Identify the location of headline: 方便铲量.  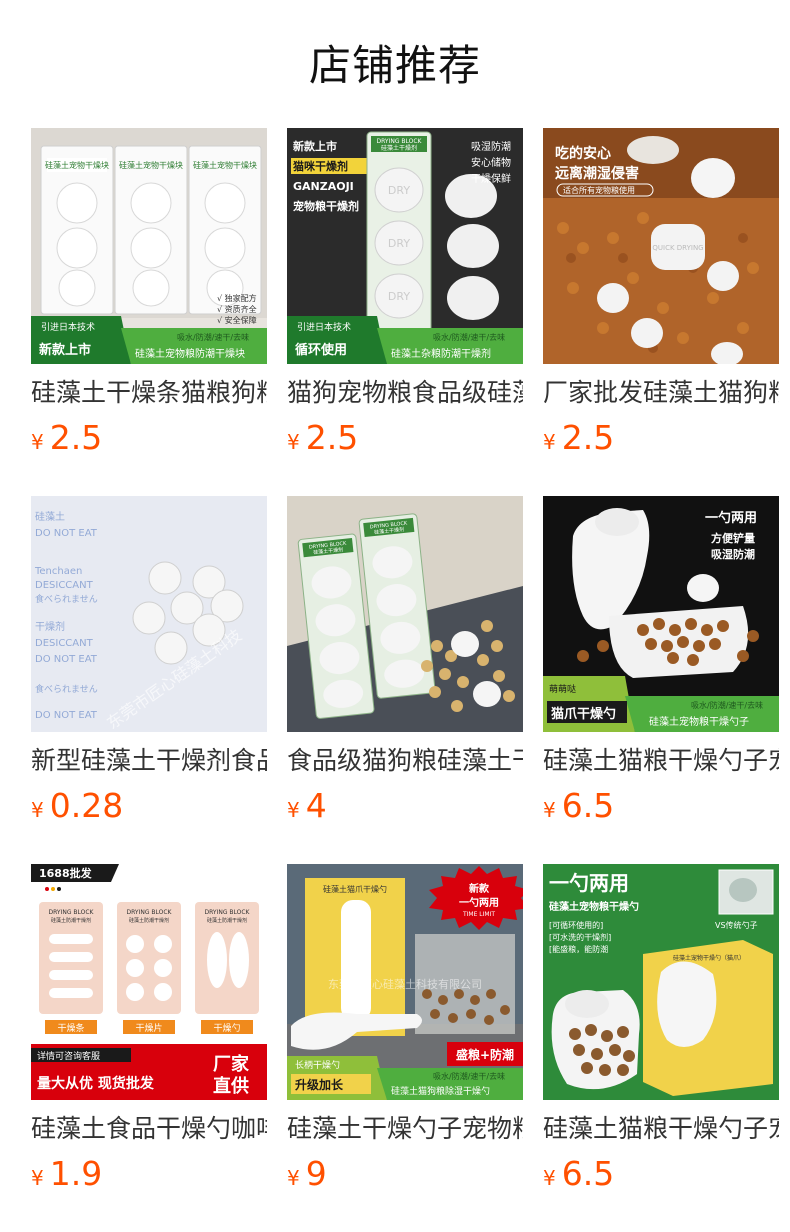
(733, 538).